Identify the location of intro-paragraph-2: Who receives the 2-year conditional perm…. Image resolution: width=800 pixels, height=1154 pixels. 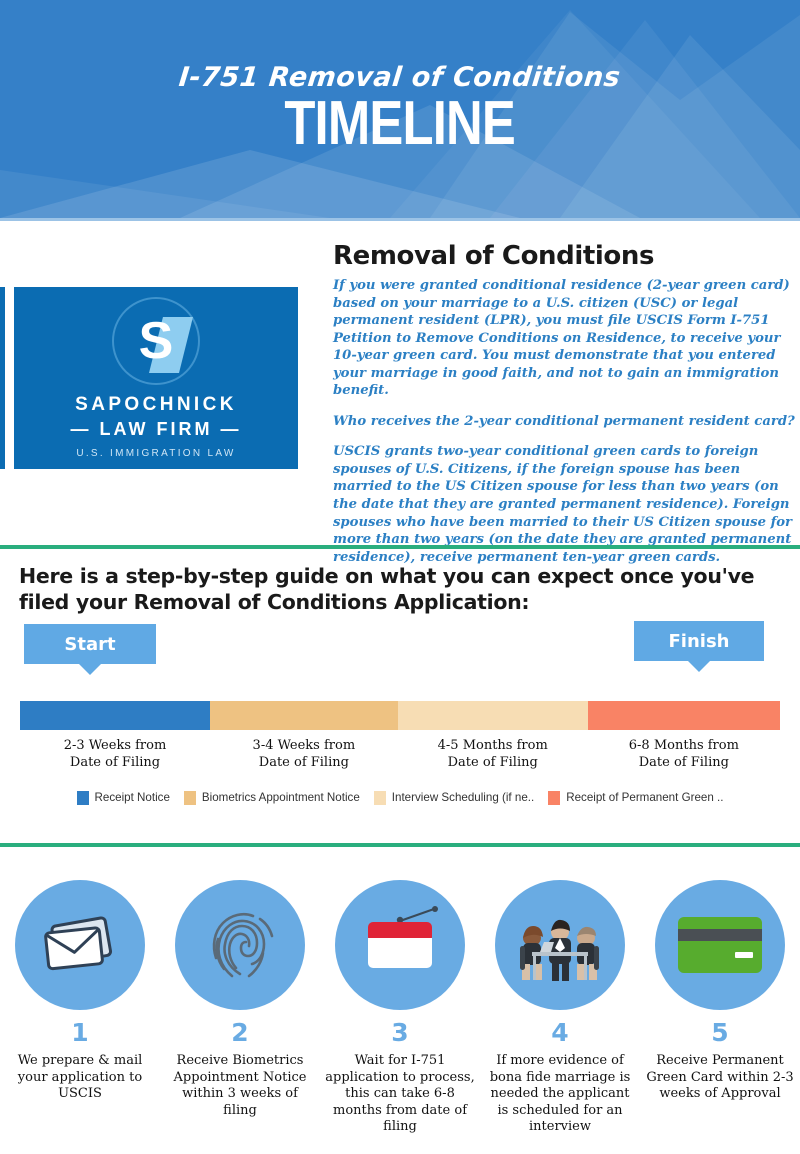
(564, 421).